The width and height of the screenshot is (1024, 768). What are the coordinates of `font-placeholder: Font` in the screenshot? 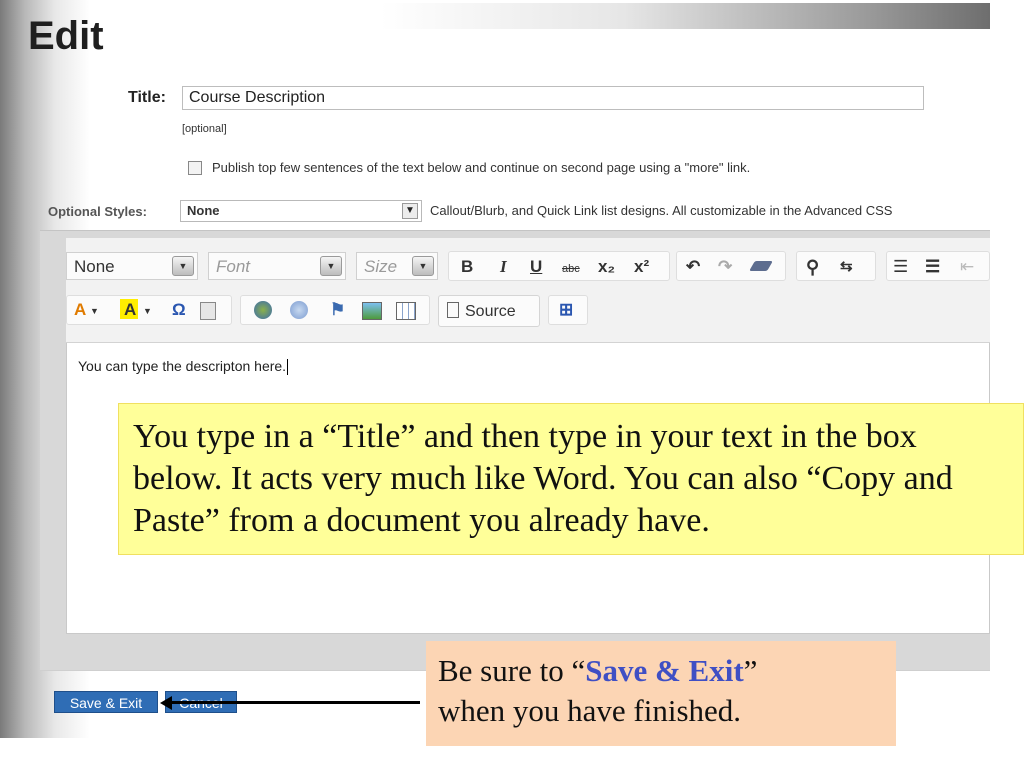 It's located at (233, 266).